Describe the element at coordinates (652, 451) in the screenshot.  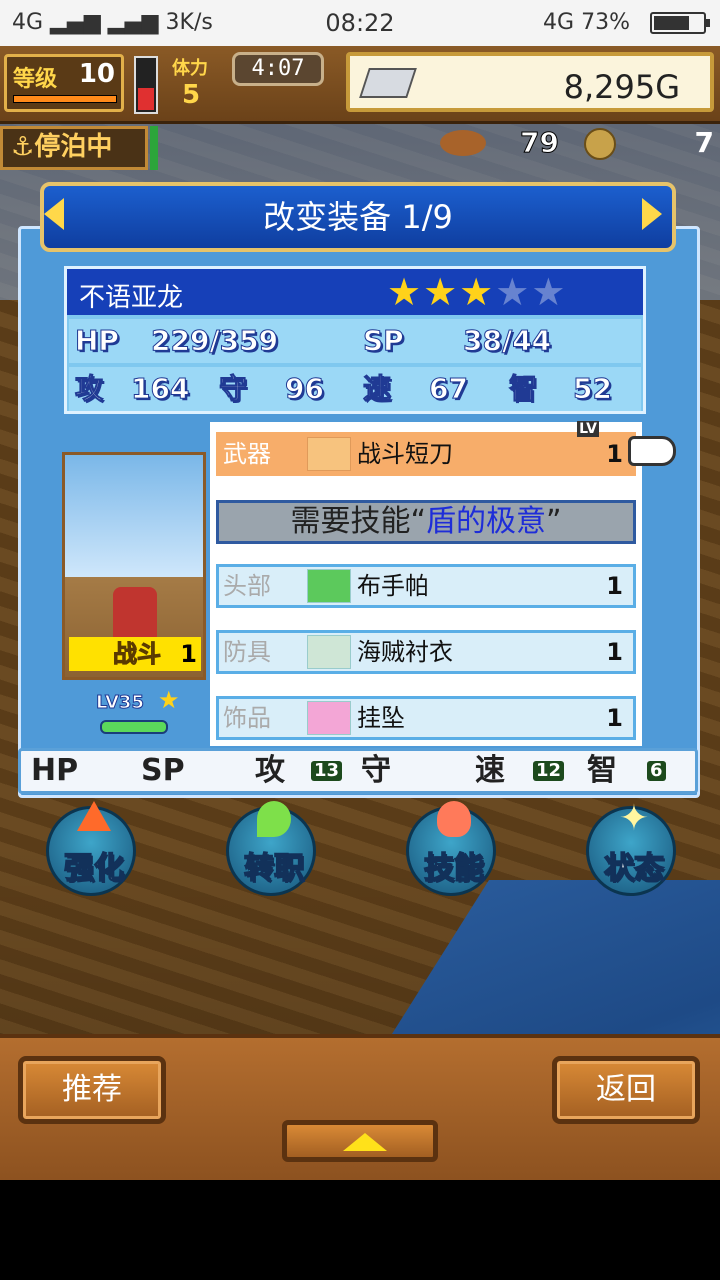
I see `pointing-hand-cursor-icon` at that location.